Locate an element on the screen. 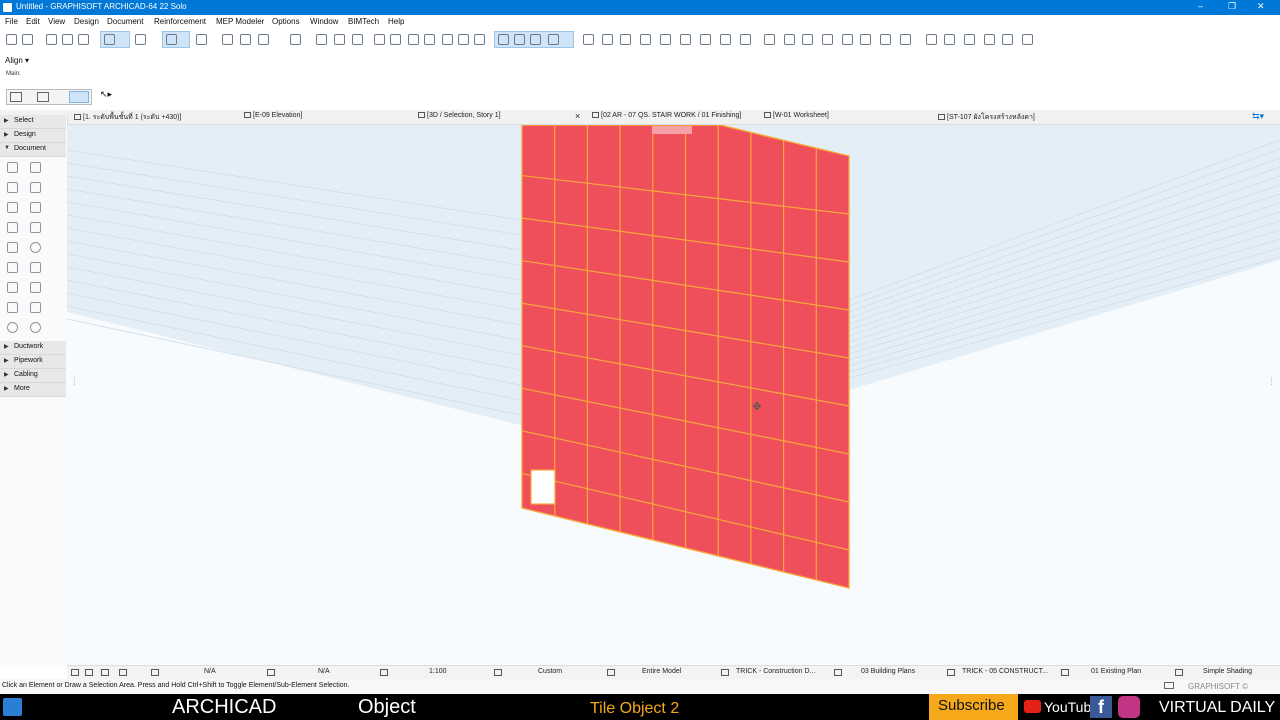 This screenshot has width=1280, height=720. layout-icon is located at coordinates (1027, 39).